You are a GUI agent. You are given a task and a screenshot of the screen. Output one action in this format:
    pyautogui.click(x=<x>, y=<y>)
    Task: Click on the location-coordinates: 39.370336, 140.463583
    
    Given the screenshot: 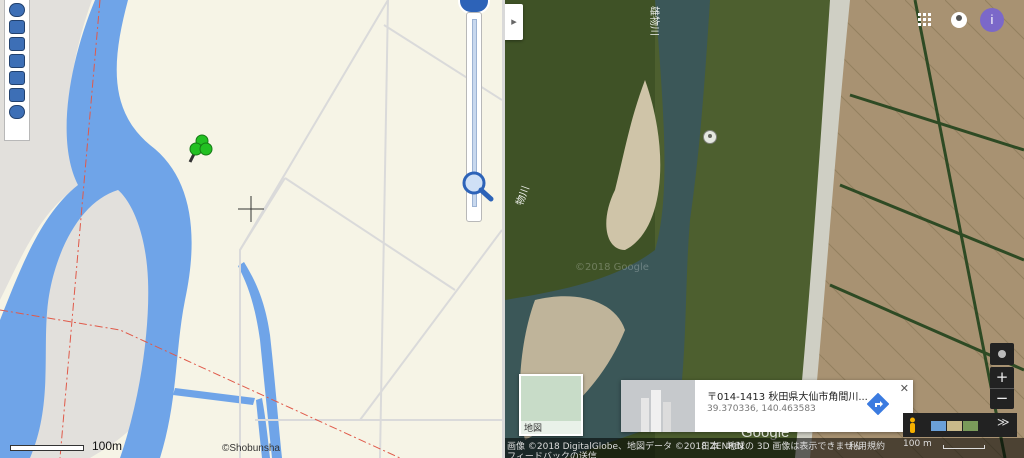 What is the action you would take?
    pyautogui.click(x=761, y=409)
    